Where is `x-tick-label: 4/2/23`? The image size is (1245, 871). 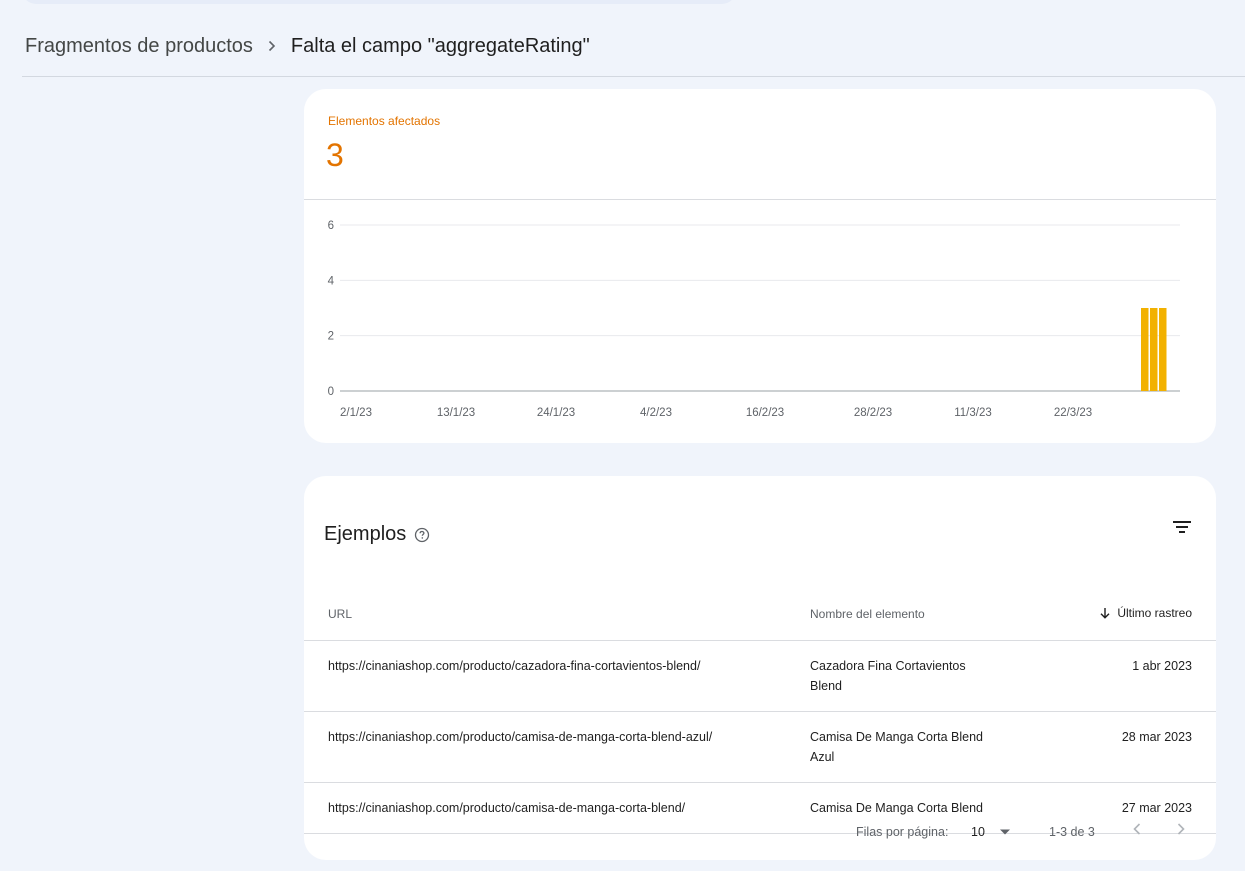 x-tick-label: 4/2/23 is located at coordinates (656, 413).